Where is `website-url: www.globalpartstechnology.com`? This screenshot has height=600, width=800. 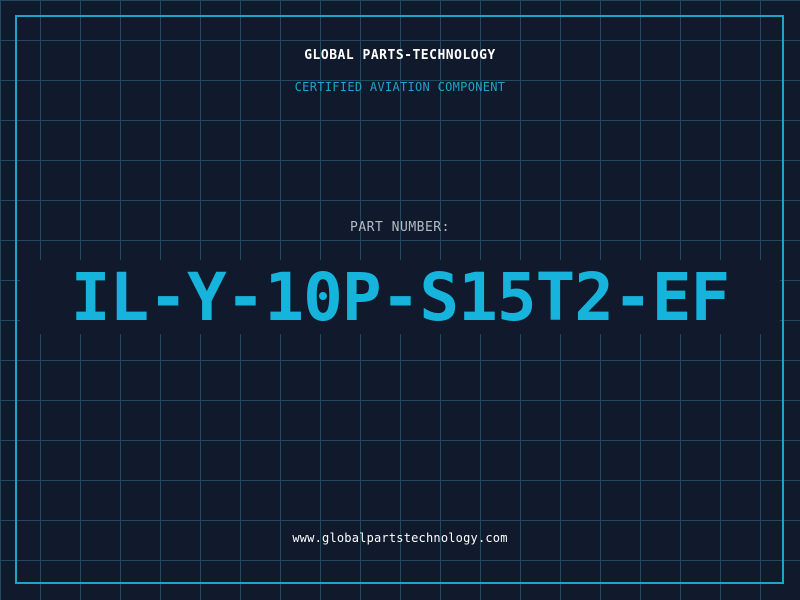 website-url: www.globalpartstechnology.com is located at coordinates (400, 538).